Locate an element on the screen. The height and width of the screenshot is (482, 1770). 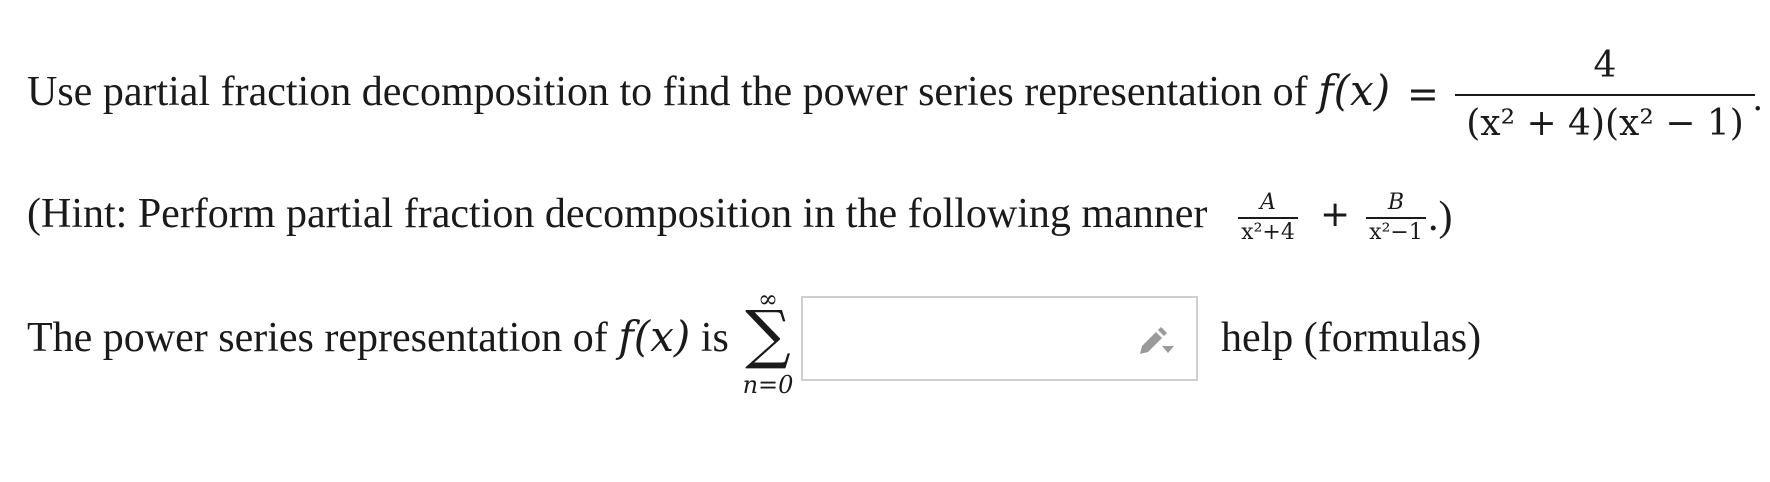
main-fraction-numerator: 4 is located at coordinates (1605, 65).